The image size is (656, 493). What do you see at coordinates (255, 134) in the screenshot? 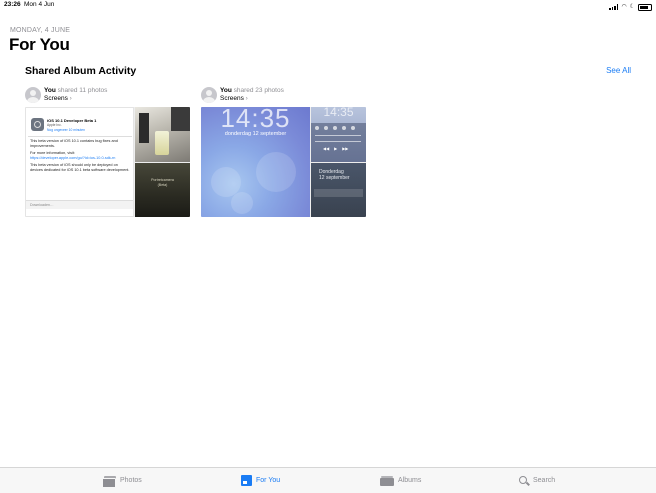
I see `lock-date: donderdag 12 september` at bounding box center [255, 134].